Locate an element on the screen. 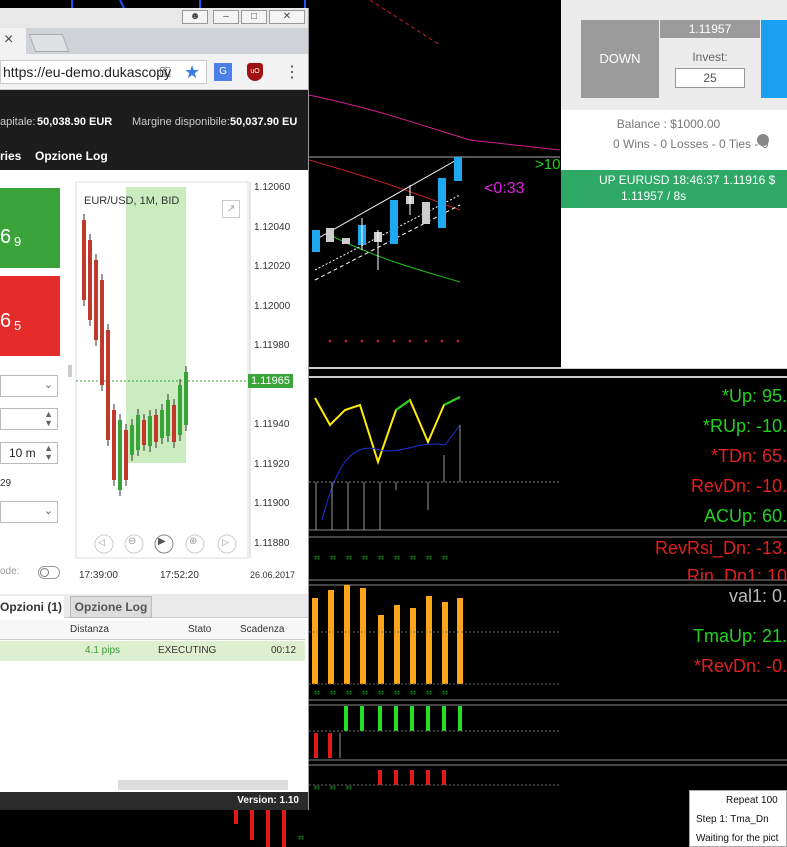 This screenshot has height=847, width=787. user-icon: ☻ is located at coordinates (195, 17).